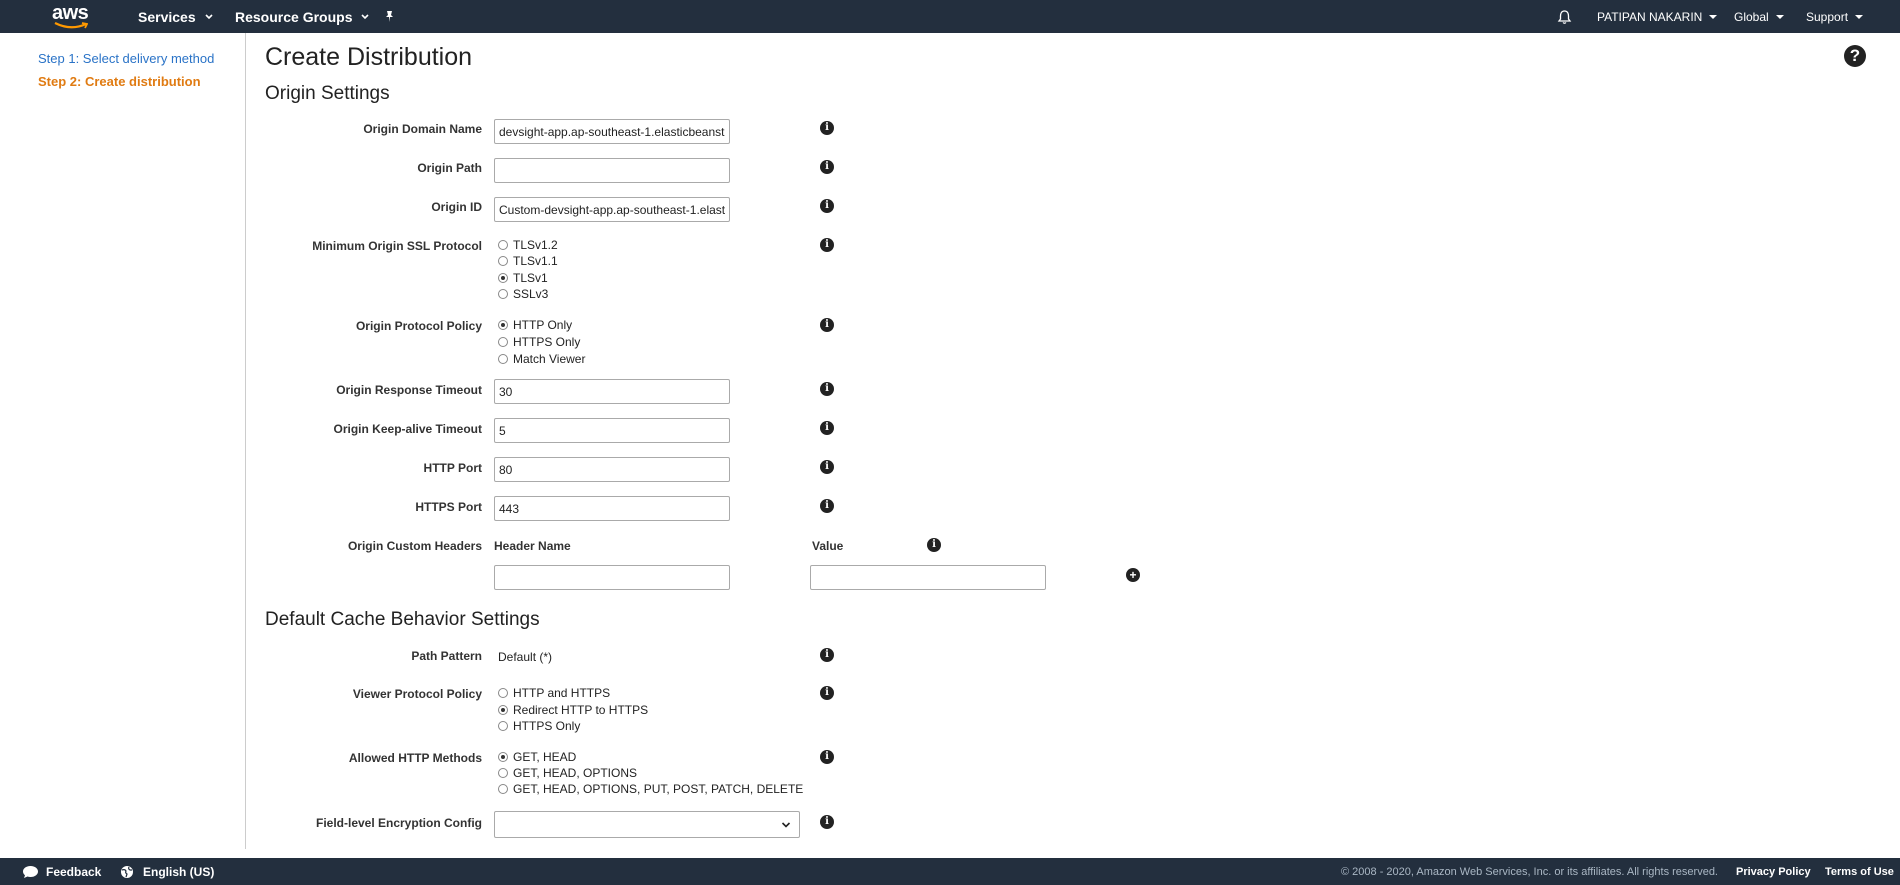  What do you see at coordinates (30, 871) in the screenshot?
I see `chat-bubble-icon` at bounding box center [30, 871].